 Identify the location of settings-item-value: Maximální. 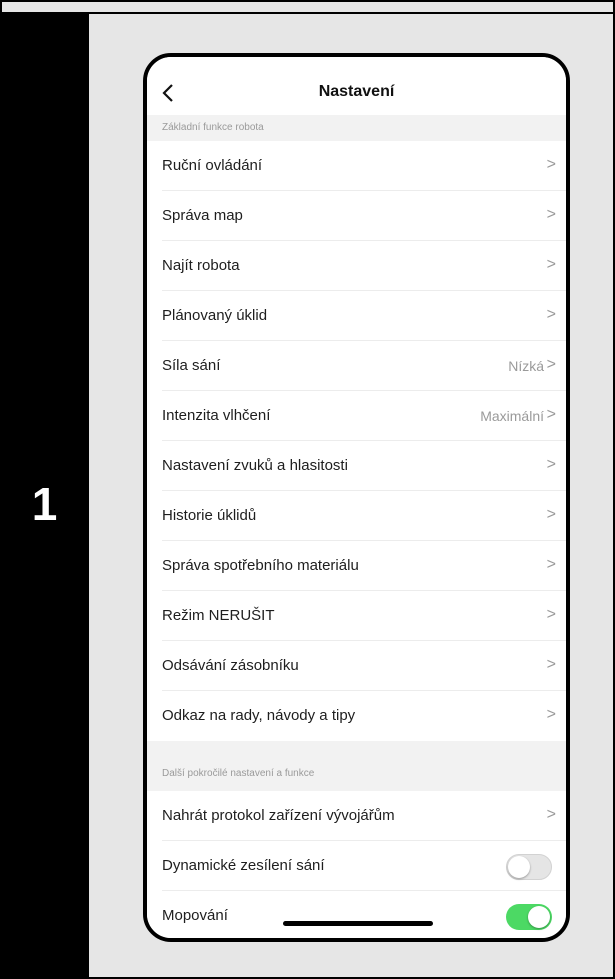
(512, 416).